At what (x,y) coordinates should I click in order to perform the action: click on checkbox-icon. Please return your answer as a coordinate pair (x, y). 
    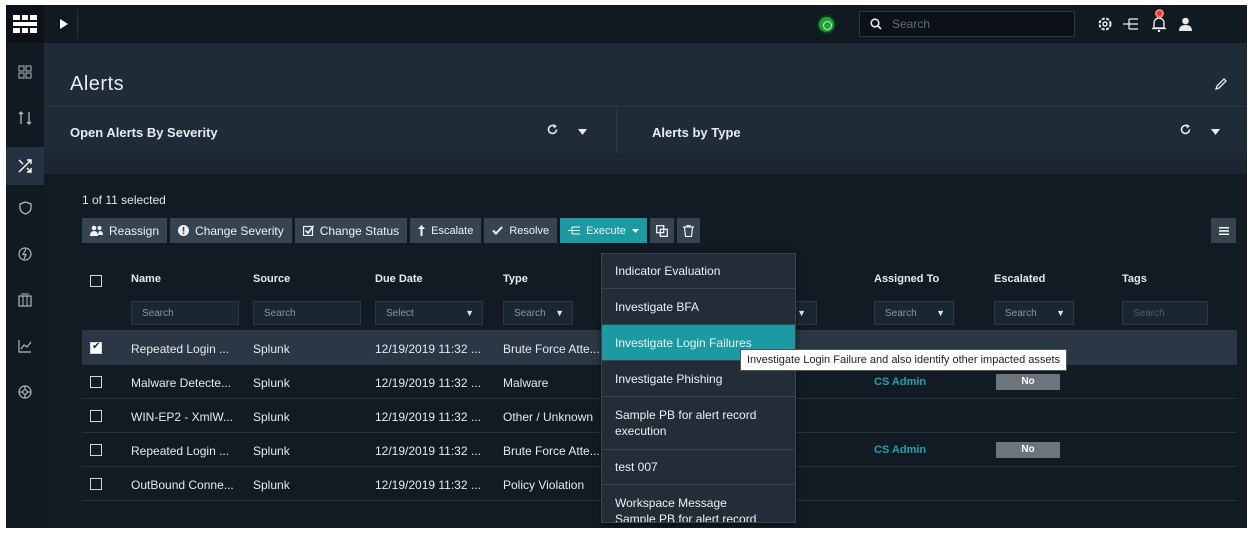
    Looking at the image, I should click on (308, 230).